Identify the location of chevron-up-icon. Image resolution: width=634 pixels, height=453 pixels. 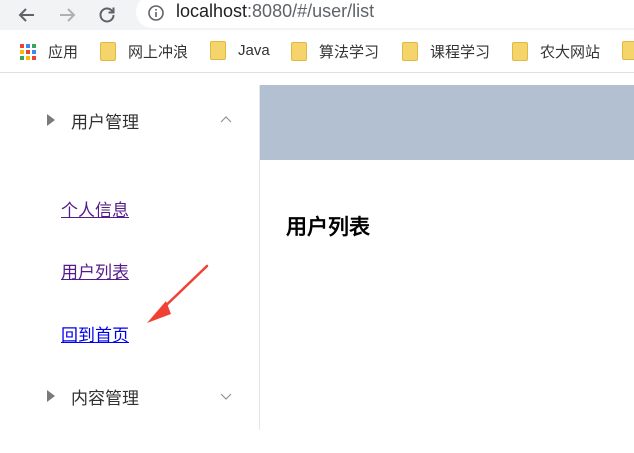
(226, 119).